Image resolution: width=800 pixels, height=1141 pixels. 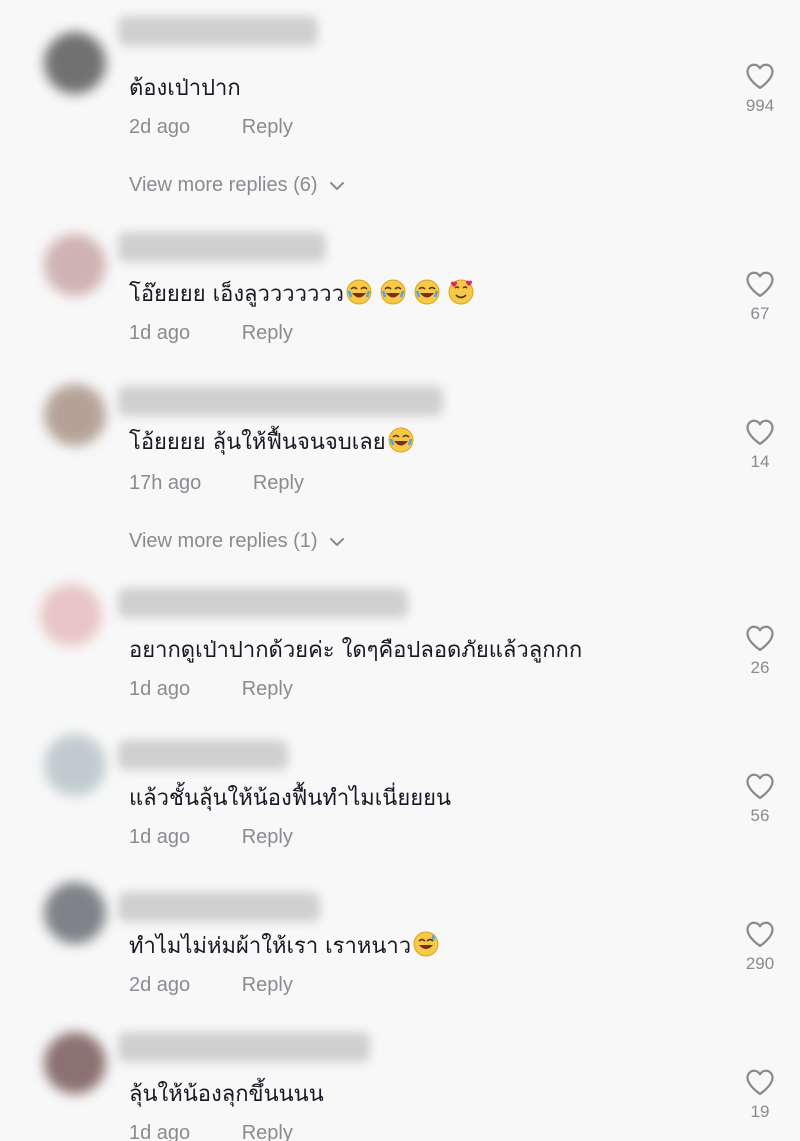 I want to click on view-more-replies: View more replies (1), so click(x=237, y=541).